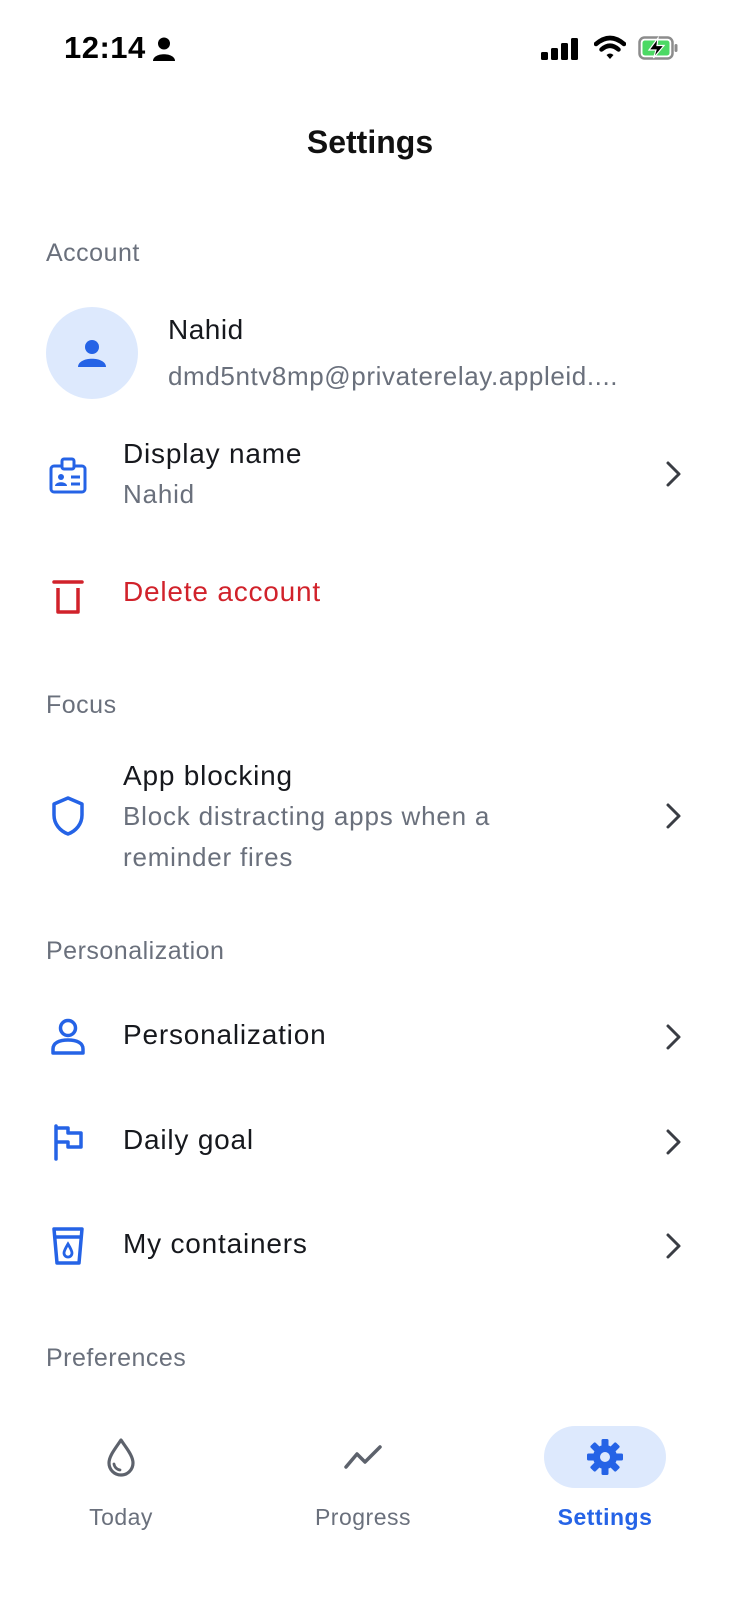 Image resolution: width=740 pixels, height=1600 pixels. What do you see at coordinates (121, 1517) in the screenshot?
I see `tab-today-label: Today` at bounding box center [121, 1517].